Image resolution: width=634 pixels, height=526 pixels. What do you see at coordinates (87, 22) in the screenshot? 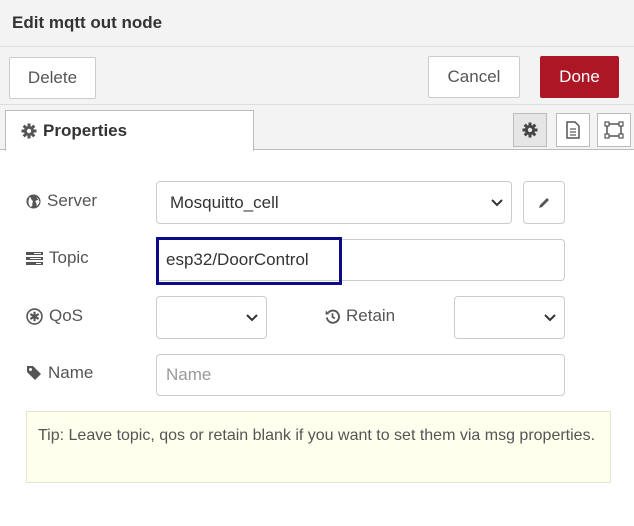
I see `dialog-title: Edit mqtt out node` at bounding box center [87, 22].